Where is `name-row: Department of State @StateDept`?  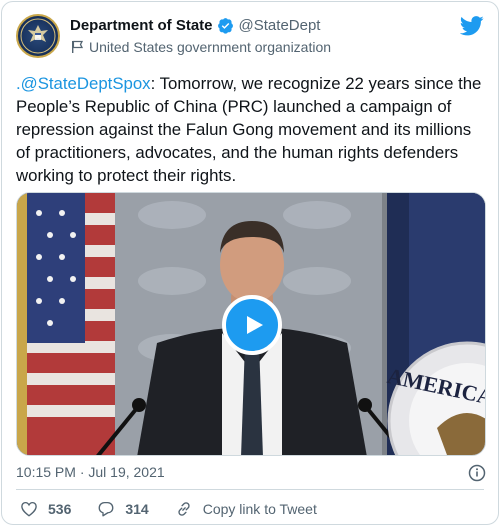
name-row: Department of State @StateDept is located at coordinates (195, 25).